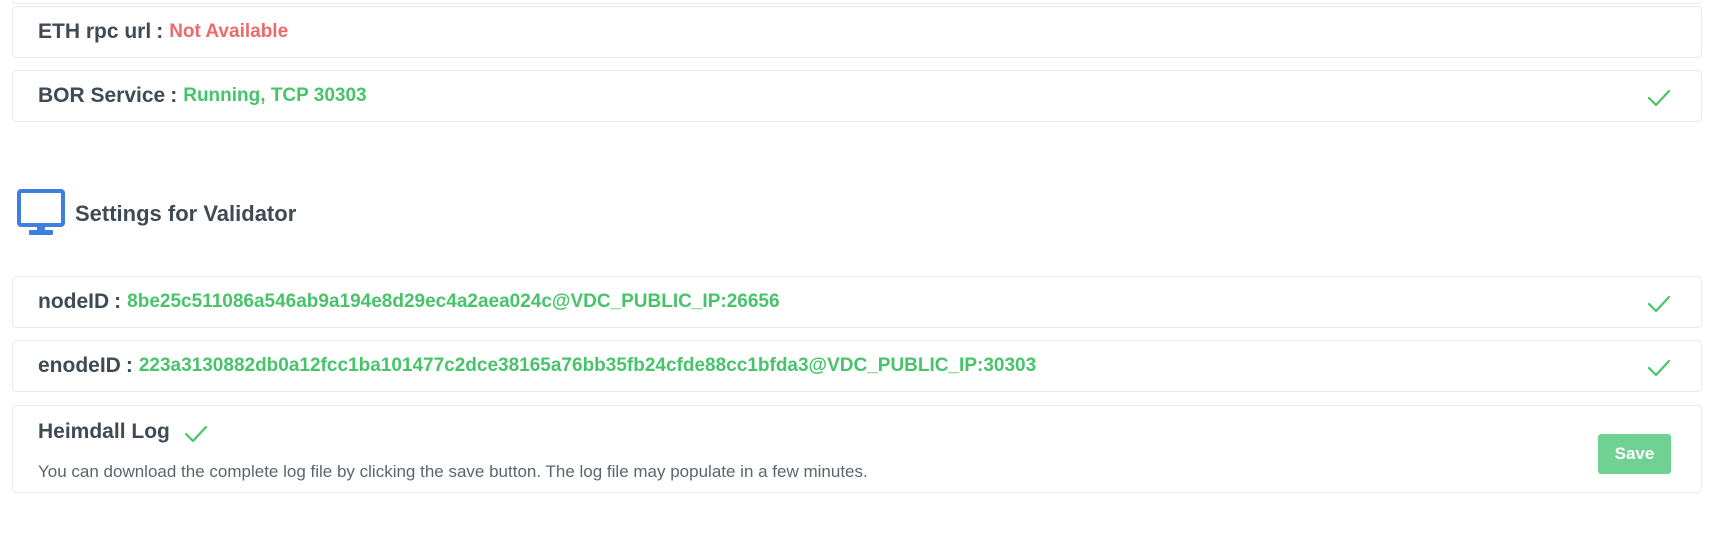  I want to click on section-title: Settings for Validator, so click(186, 213).